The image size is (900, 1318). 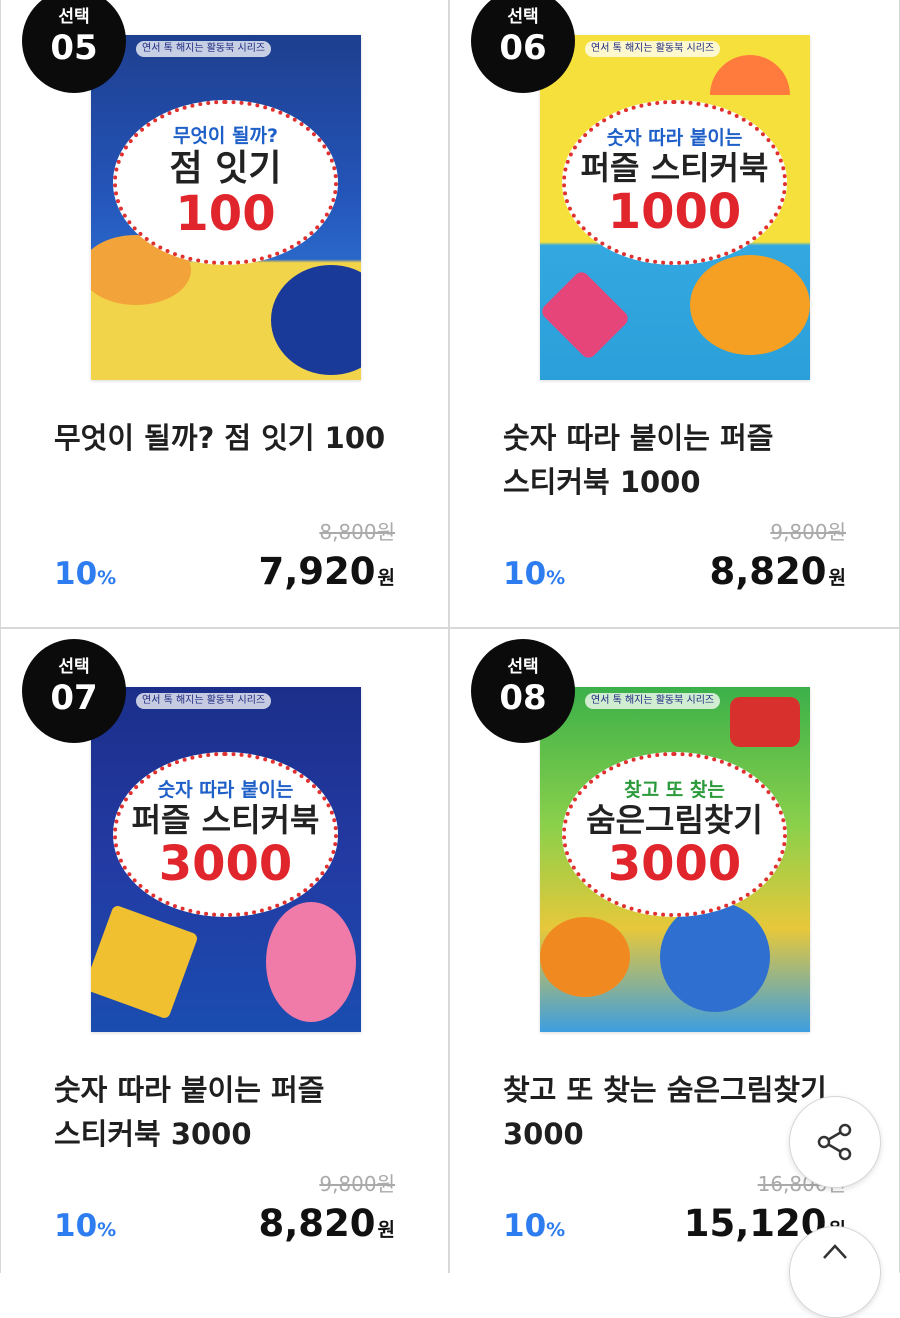 What do you see at coordinates (523, 698) in the screenshot?
I see `badge-number: 08` at bounding box center [523, 698].